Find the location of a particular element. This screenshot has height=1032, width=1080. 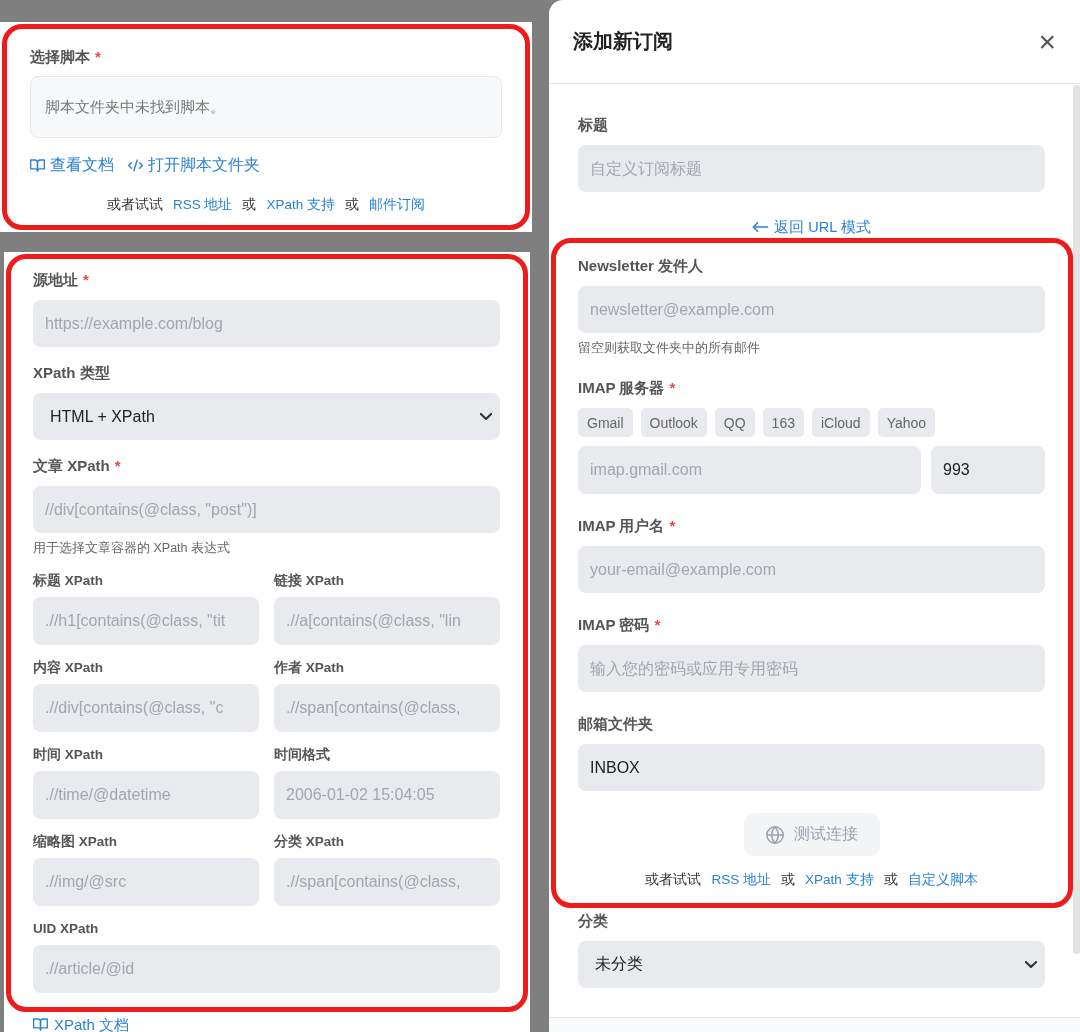

field-hint: 用于选择文章容器的 XPath 表达式 is located at coordinates (132, 548).